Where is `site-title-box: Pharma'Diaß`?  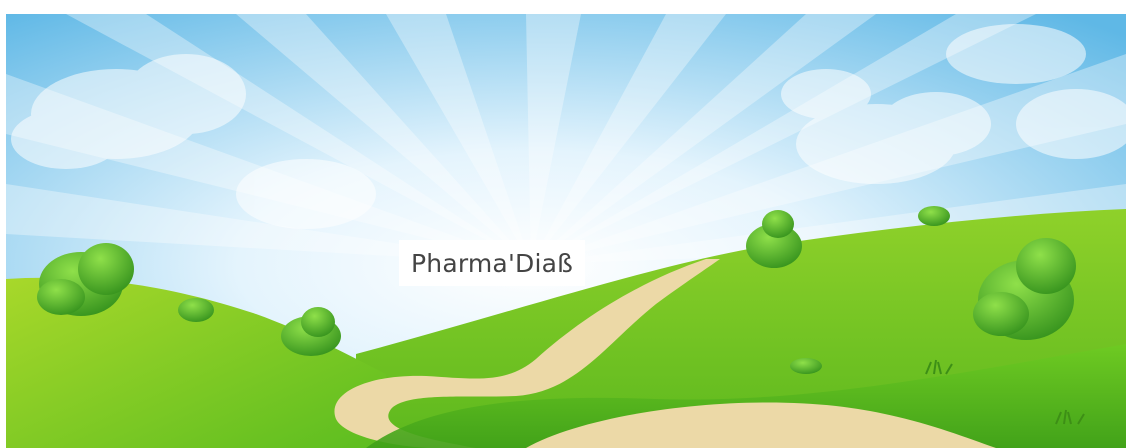 site-title-box: Pharma'Diaß is located at coordinates (492, 263).